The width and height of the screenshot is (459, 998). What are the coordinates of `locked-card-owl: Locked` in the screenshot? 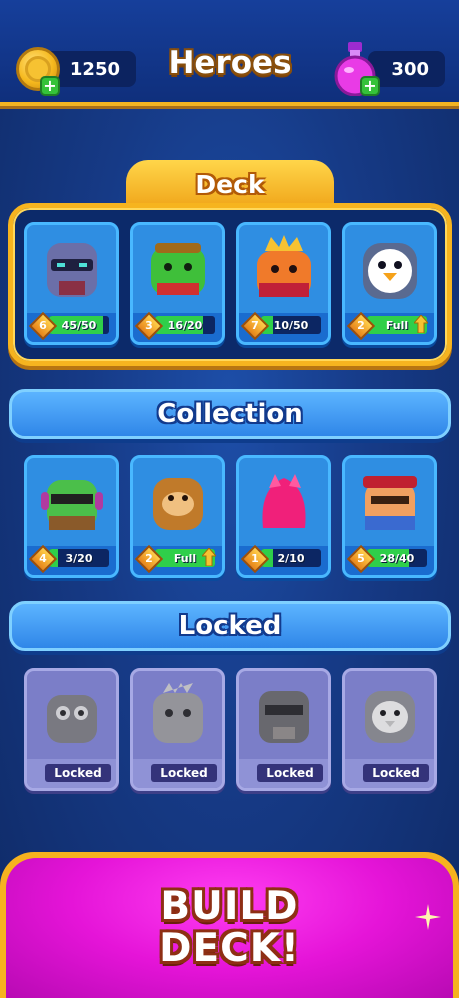 It's located at (71, 729).